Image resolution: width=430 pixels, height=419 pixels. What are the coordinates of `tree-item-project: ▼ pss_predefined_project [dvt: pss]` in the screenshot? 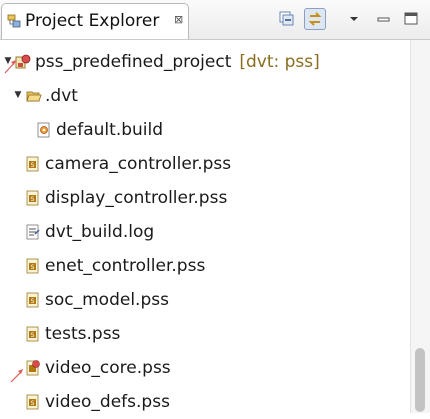 It's located at (205, 62).